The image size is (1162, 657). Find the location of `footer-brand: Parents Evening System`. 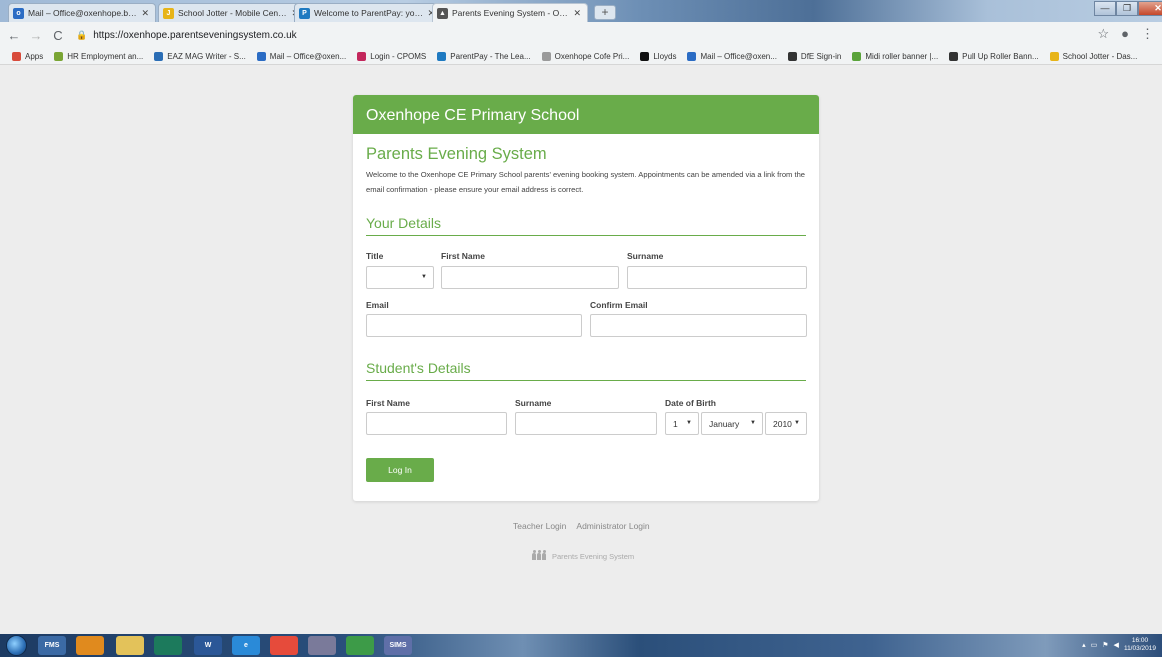

footer-brand: Parents Evening System is located at coordinates (583, 555).